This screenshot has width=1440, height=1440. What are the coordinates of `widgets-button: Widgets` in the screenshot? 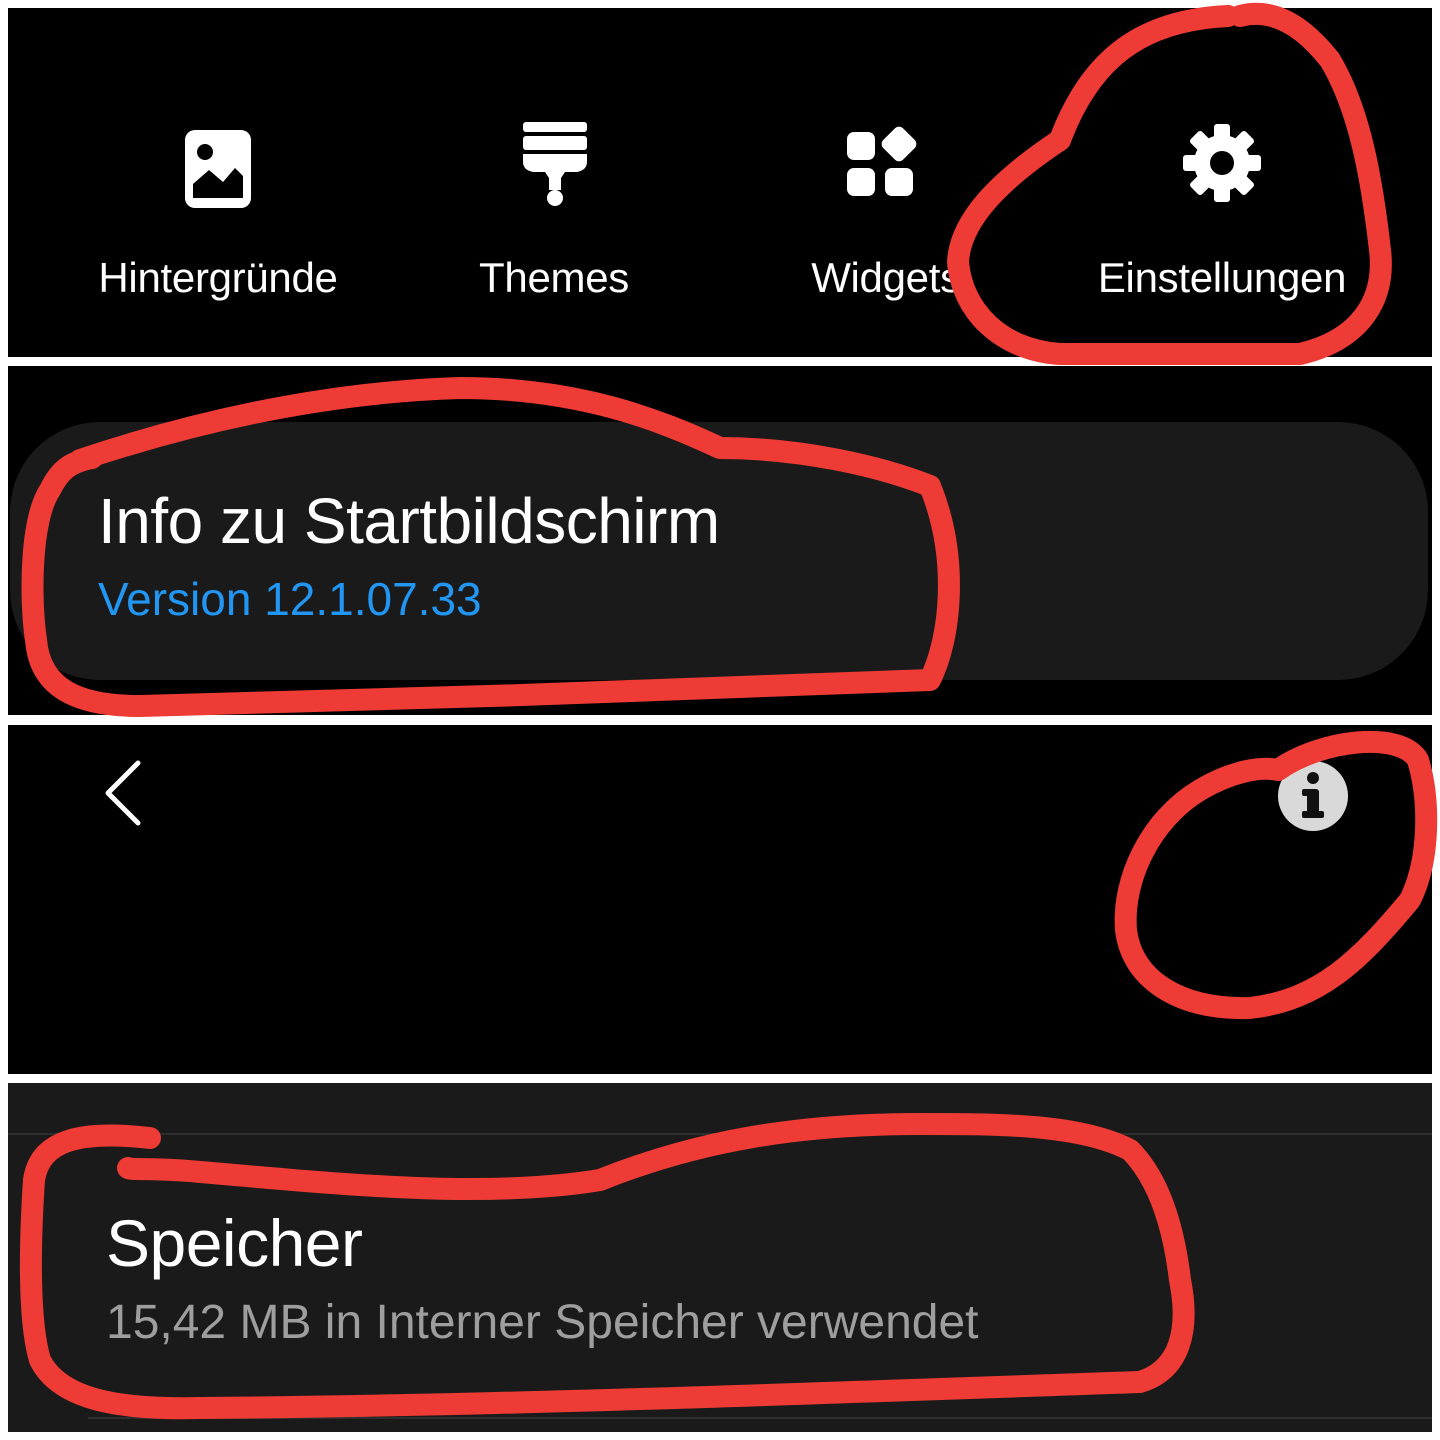 It's located at (886, 182).